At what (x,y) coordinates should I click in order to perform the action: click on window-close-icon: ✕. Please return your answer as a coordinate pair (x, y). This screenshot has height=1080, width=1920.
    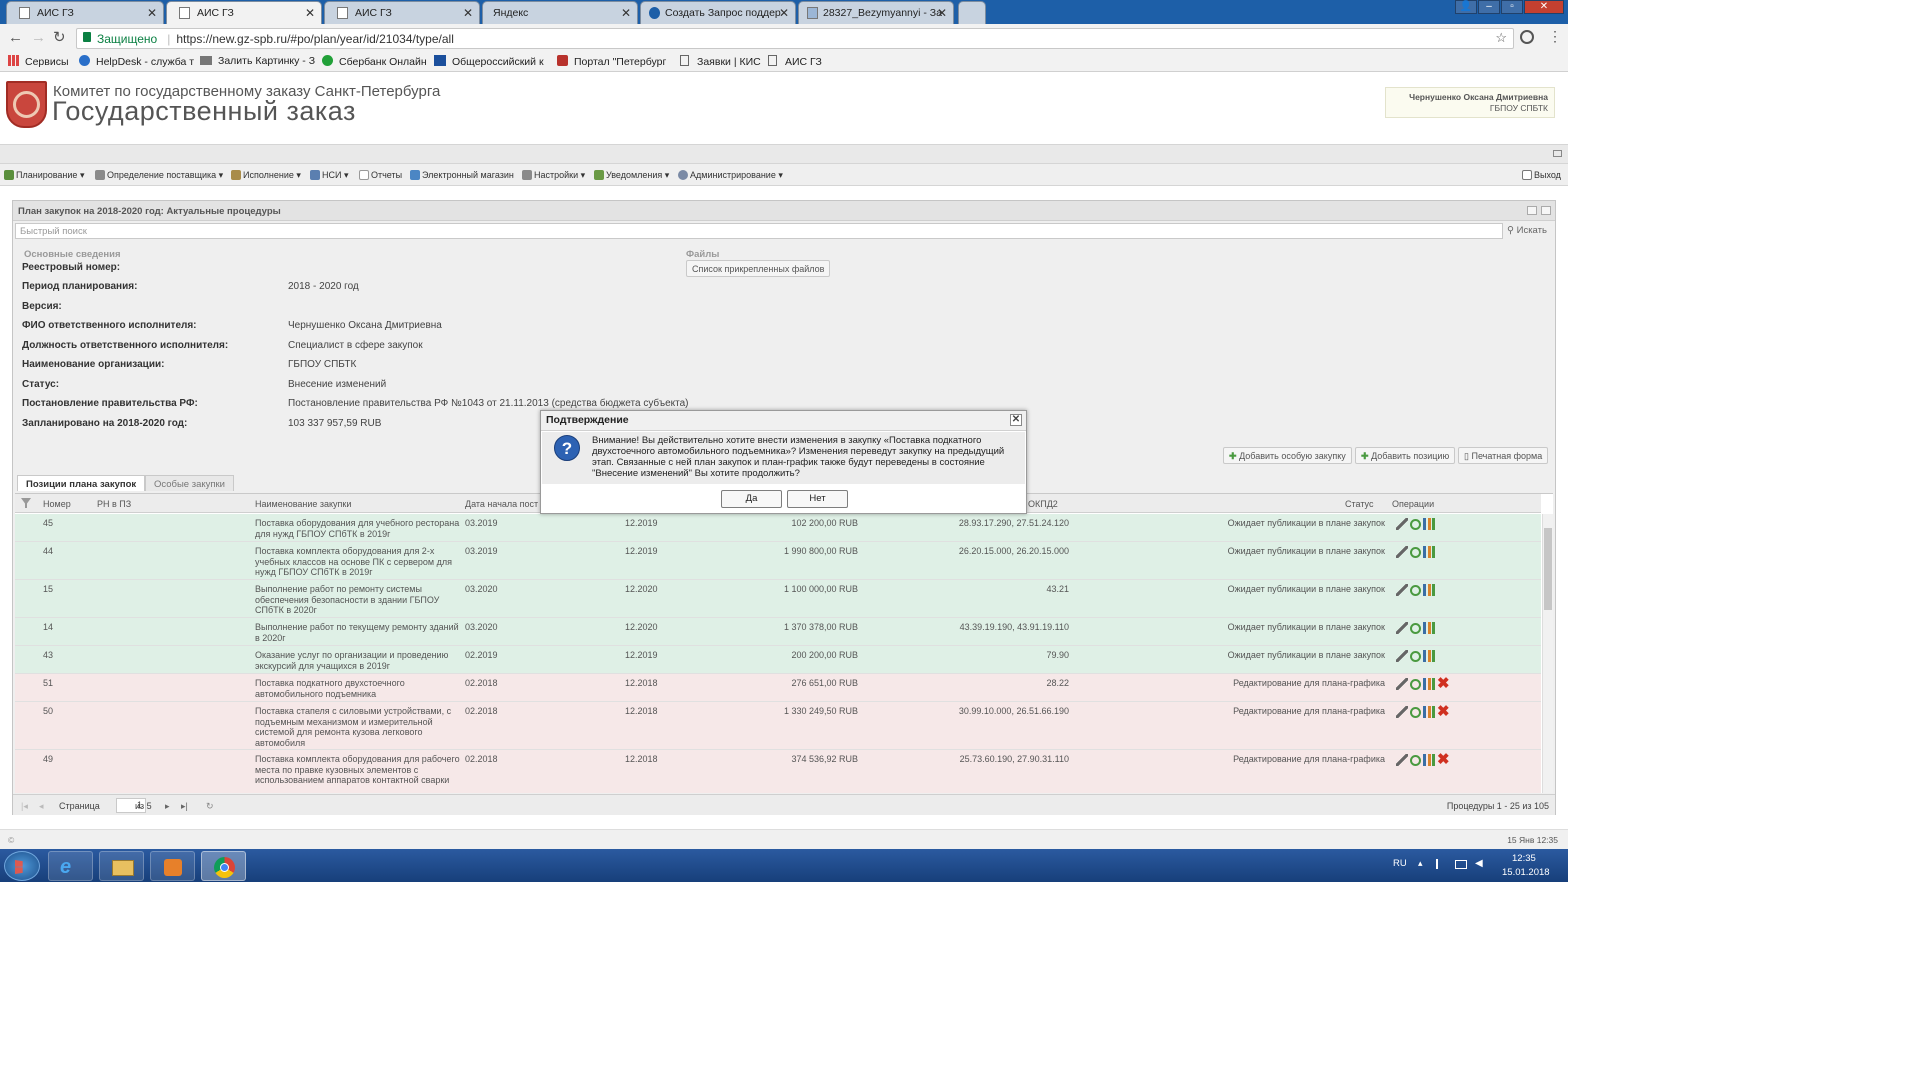
    Looking at the image, I should click on (1544, 7).